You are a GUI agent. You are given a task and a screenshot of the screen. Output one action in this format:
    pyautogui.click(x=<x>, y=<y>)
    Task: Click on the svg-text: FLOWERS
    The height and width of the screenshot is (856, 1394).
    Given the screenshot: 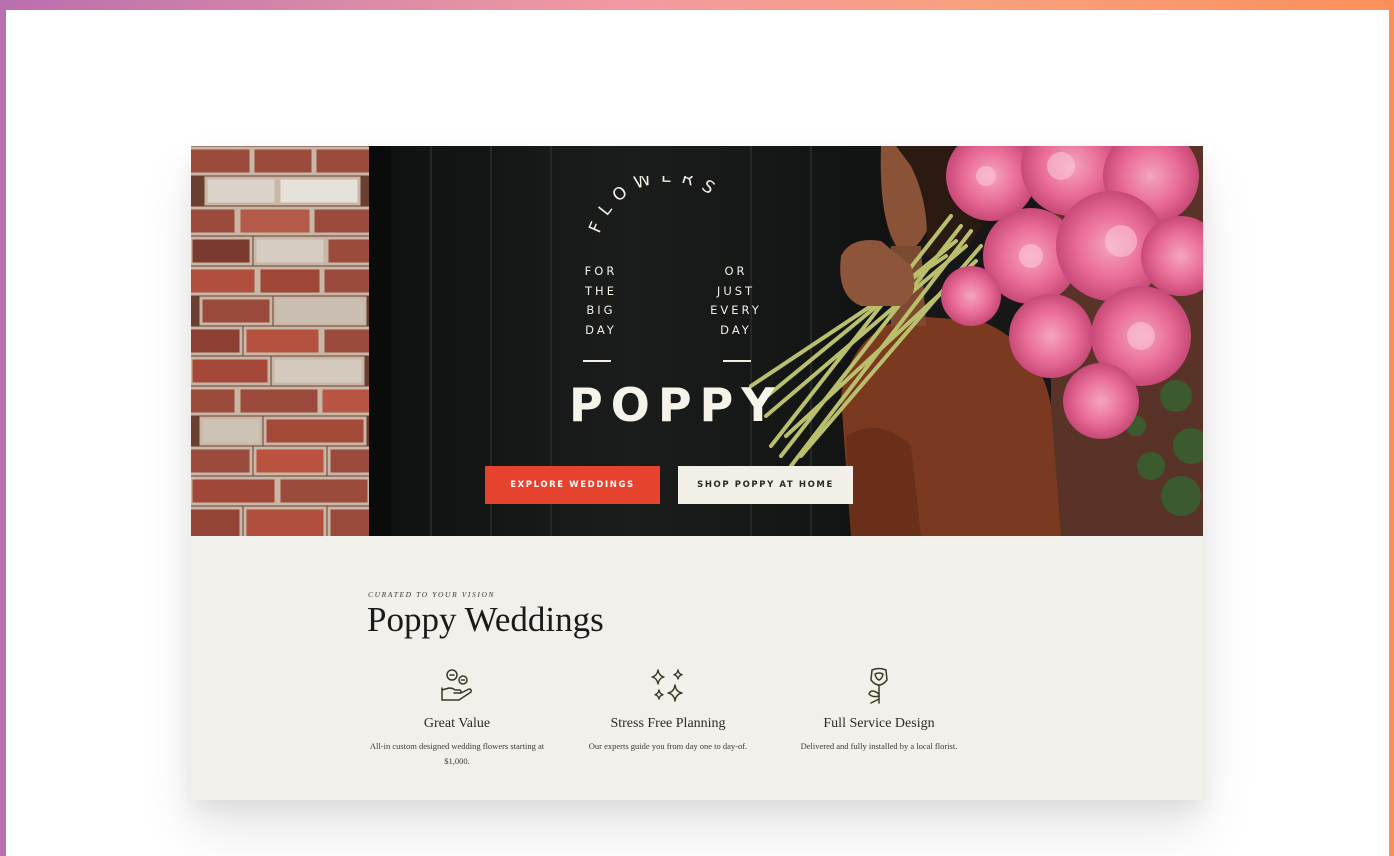 What is the action you would take?
    pyautogui.click(x=655, y=206)
    